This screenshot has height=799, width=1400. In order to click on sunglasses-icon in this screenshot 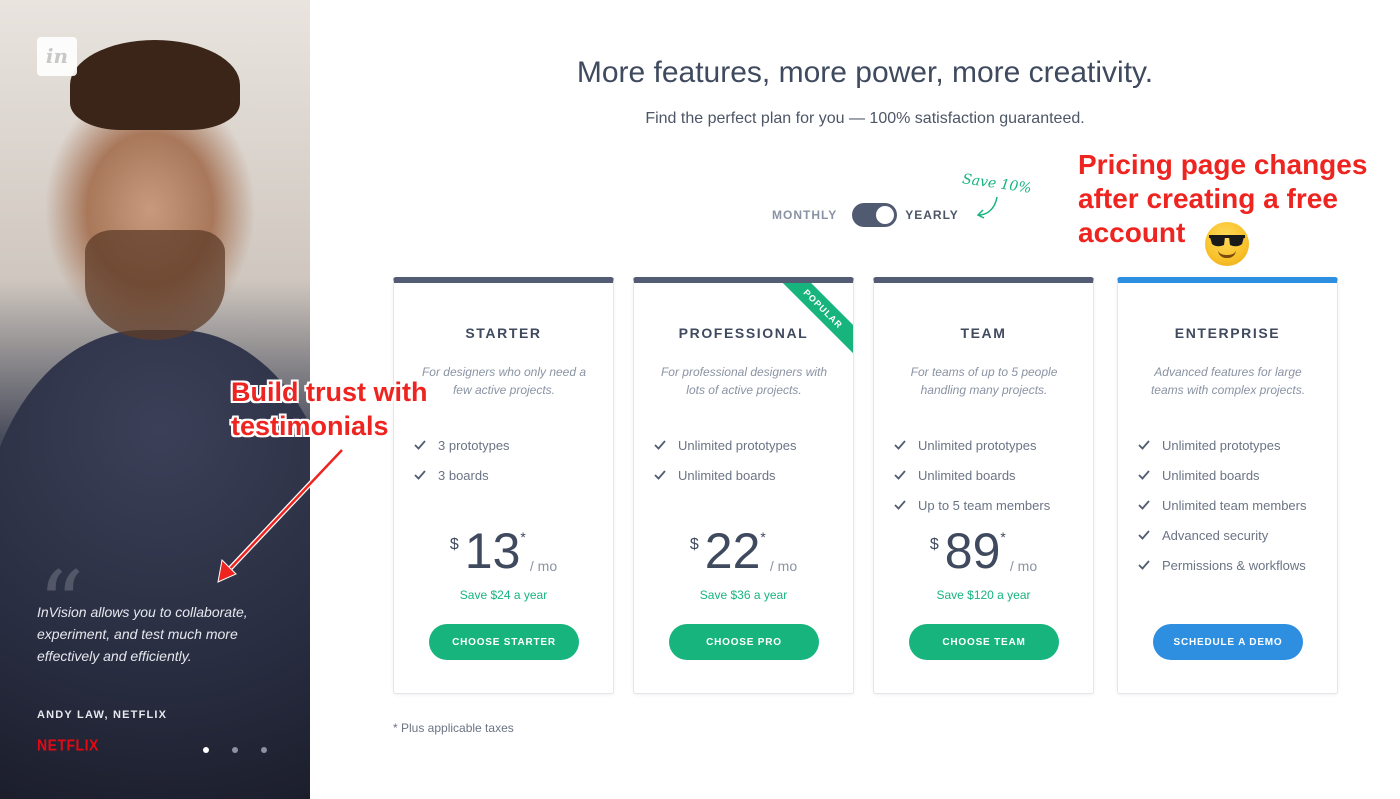, I will do `click(1227, 241)`.